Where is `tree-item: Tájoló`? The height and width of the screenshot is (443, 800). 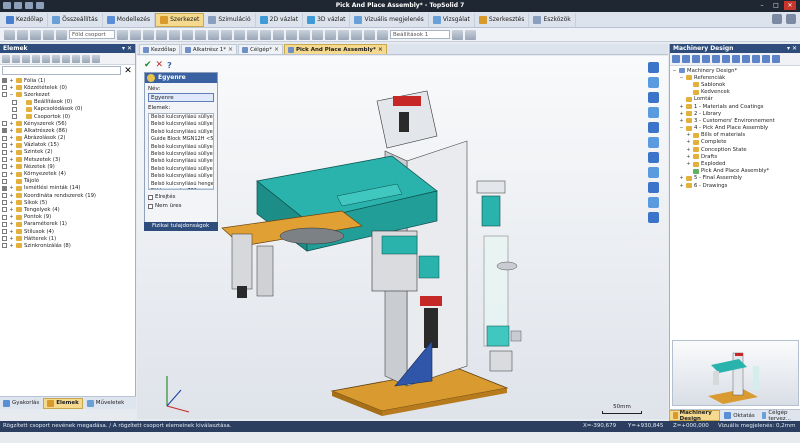
tree-item: Tájoló is located at coordinates (67, 181).